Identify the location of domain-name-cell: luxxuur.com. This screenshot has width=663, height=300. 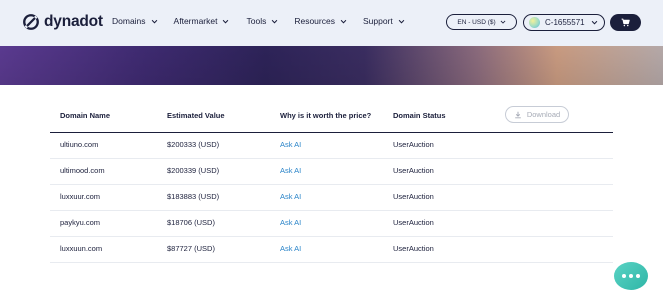
(80, 196).